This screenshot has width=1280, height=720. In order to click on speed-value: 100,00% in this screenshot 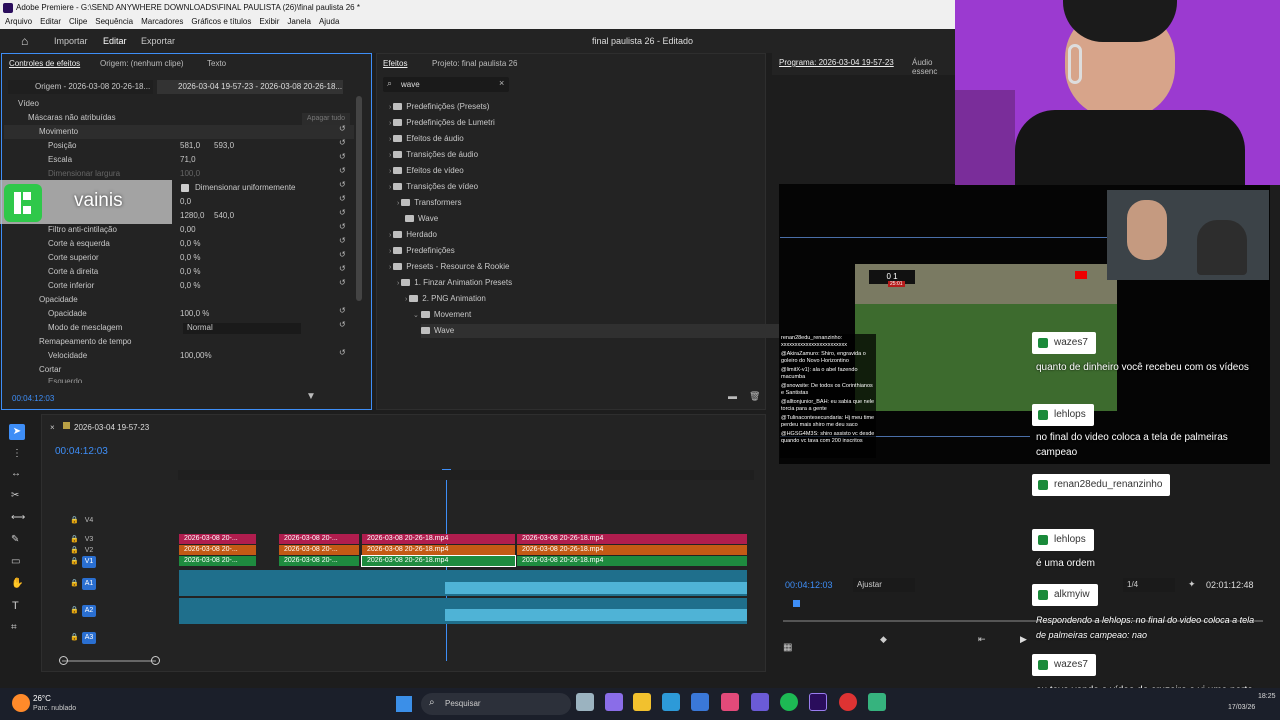, I will do `click(196, 356)`.